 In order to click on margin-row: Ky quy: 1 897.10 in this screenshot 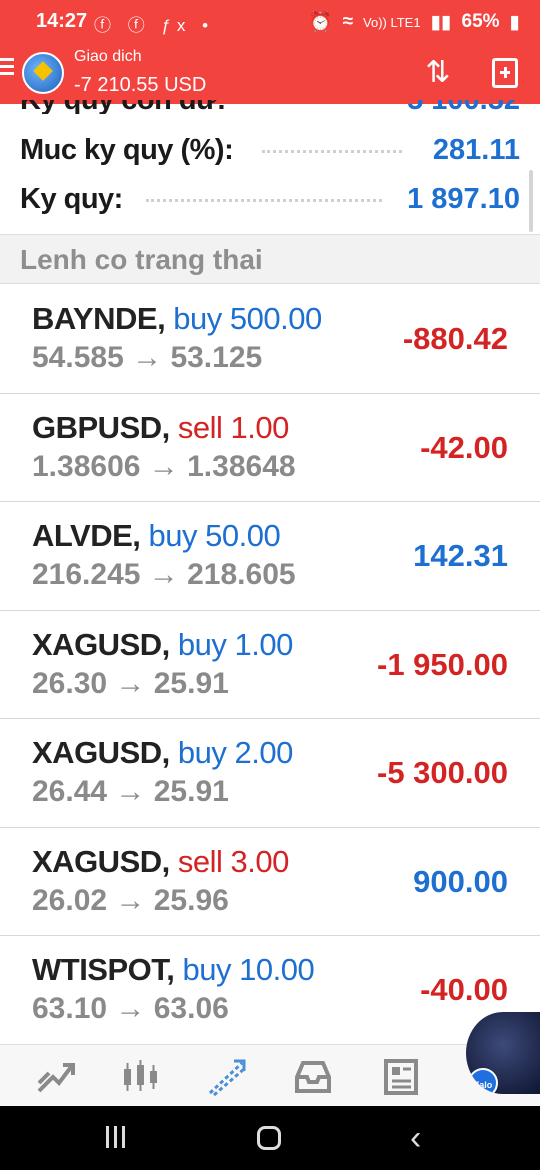, I will do `click(270, 198)`.